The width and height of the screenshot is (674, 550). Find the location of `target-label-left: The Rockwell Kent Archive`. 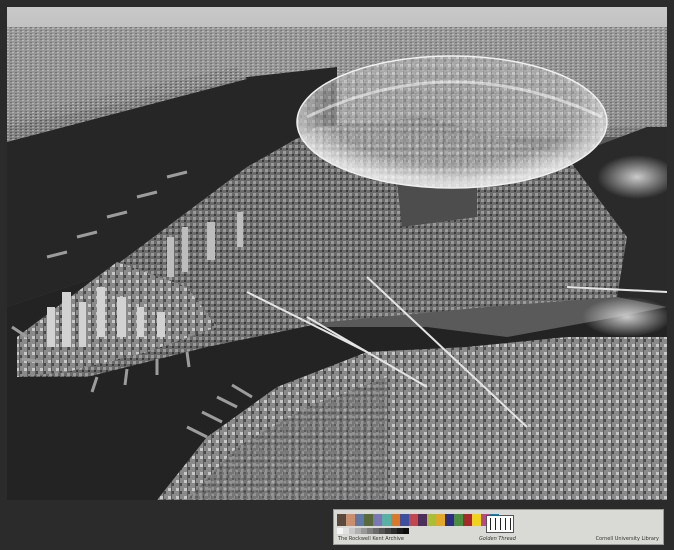

target-label-left: The Rockwell Kent Archive is located at coordinates (371, 539).